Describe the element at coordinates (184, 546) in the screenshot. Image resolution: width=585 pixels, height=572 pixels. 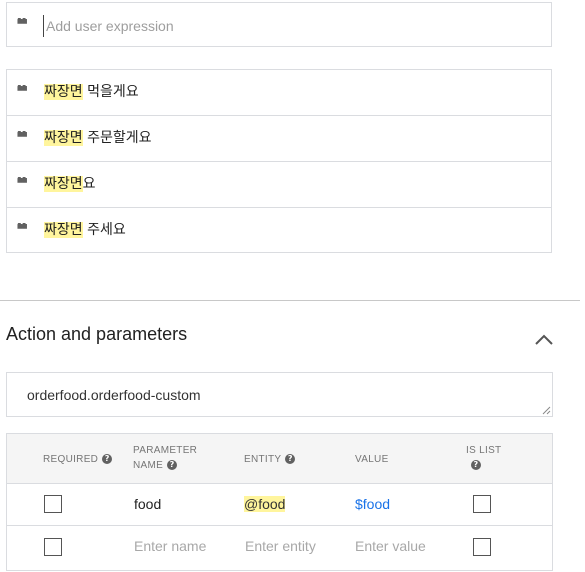
I see `parameter-name-input` at that location.